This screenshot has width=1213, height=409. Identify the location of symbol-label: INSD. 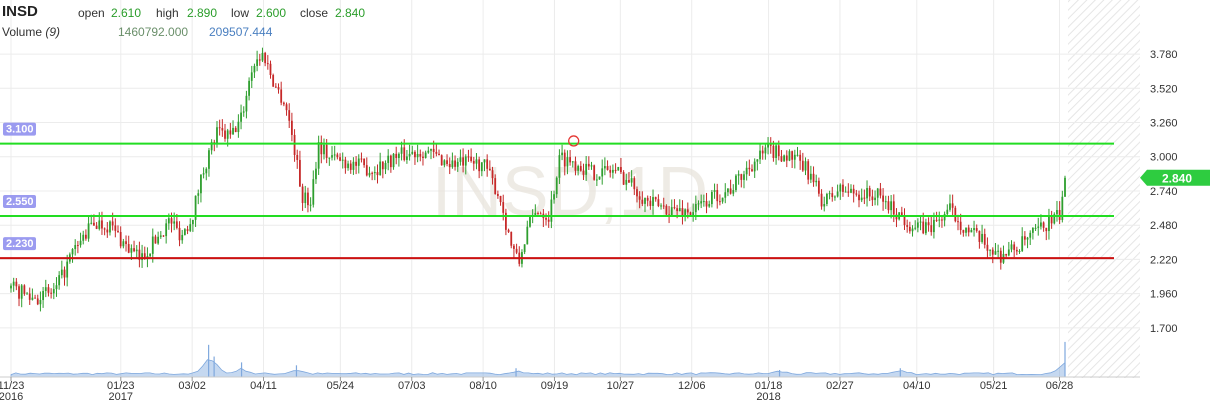
(20, 11).